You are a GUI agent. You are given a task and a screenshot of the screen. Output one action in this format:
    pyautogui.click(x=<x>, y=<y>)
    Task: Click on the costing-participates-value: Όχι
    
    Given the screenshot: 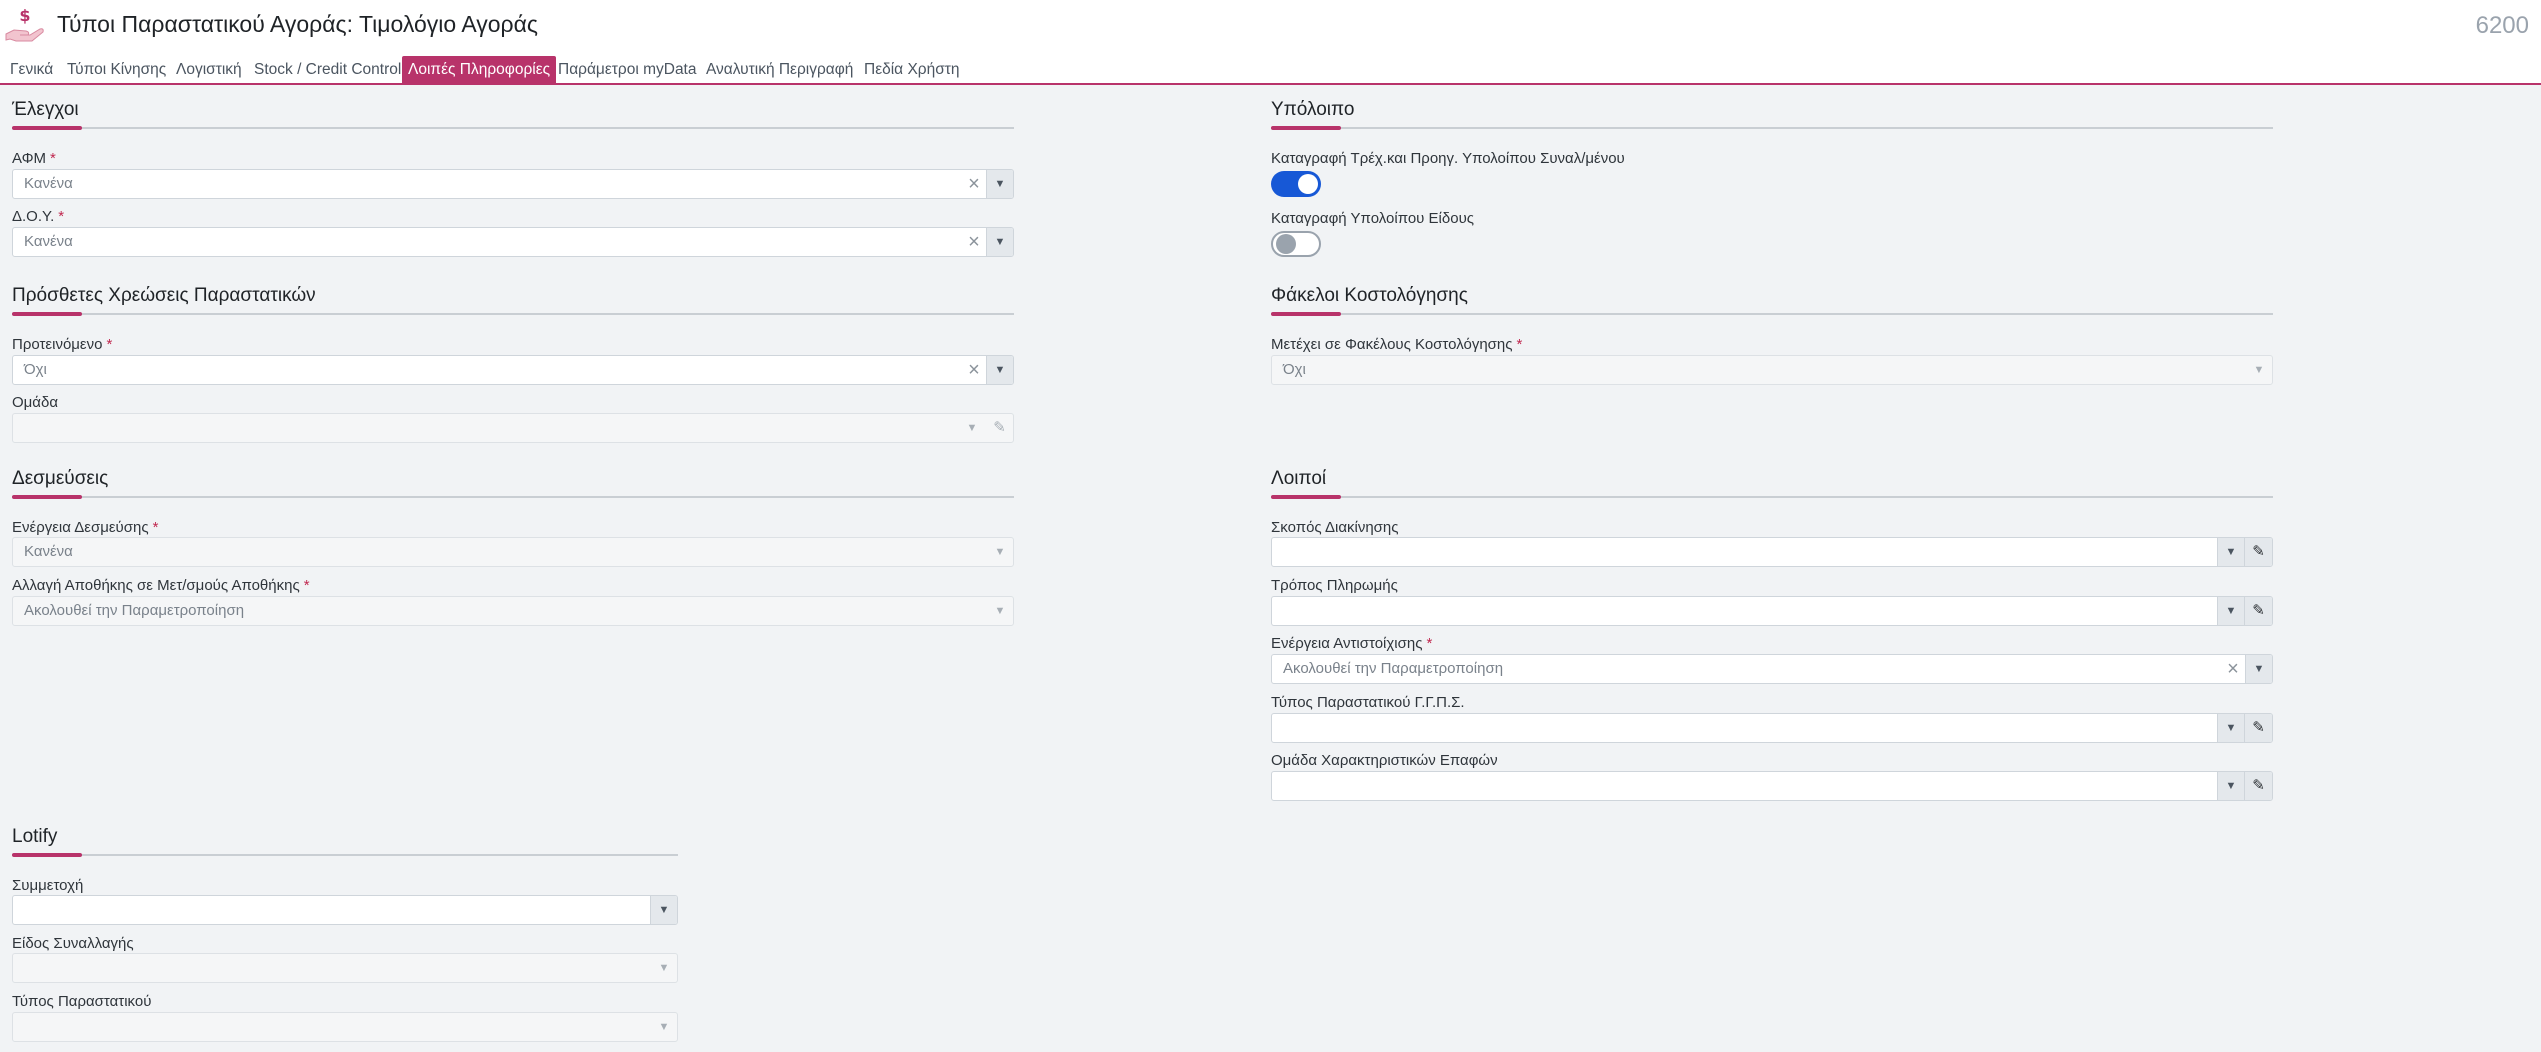 What is the action you would take?
    pyautogui.click(x=1294, y=369)
    